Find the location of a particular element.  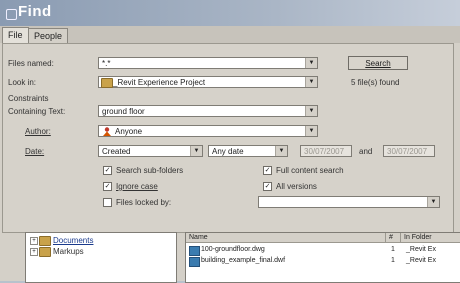

author-label: Author: is located at coordinates (38, 131).